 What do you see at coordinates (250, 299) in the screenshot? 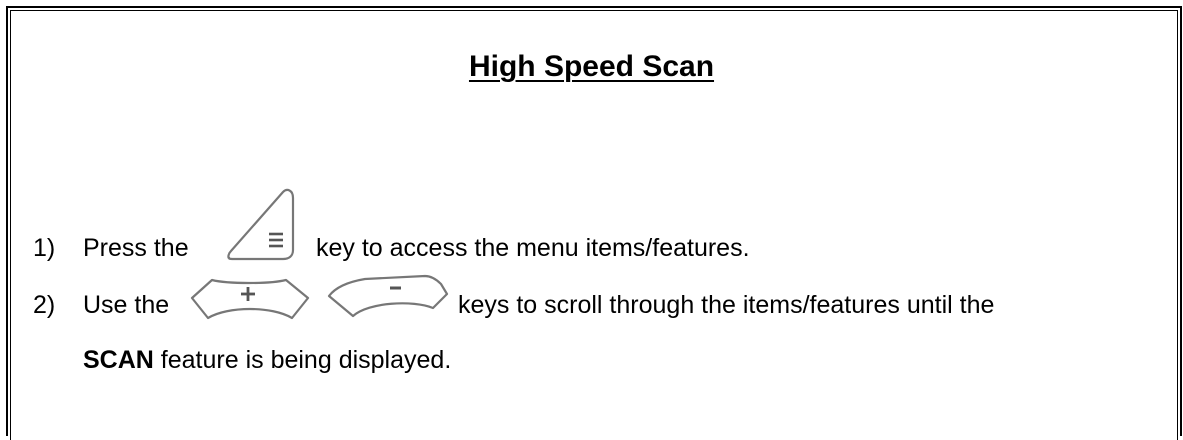
I see `plus-key-icon` at bounding box center [250, 299].